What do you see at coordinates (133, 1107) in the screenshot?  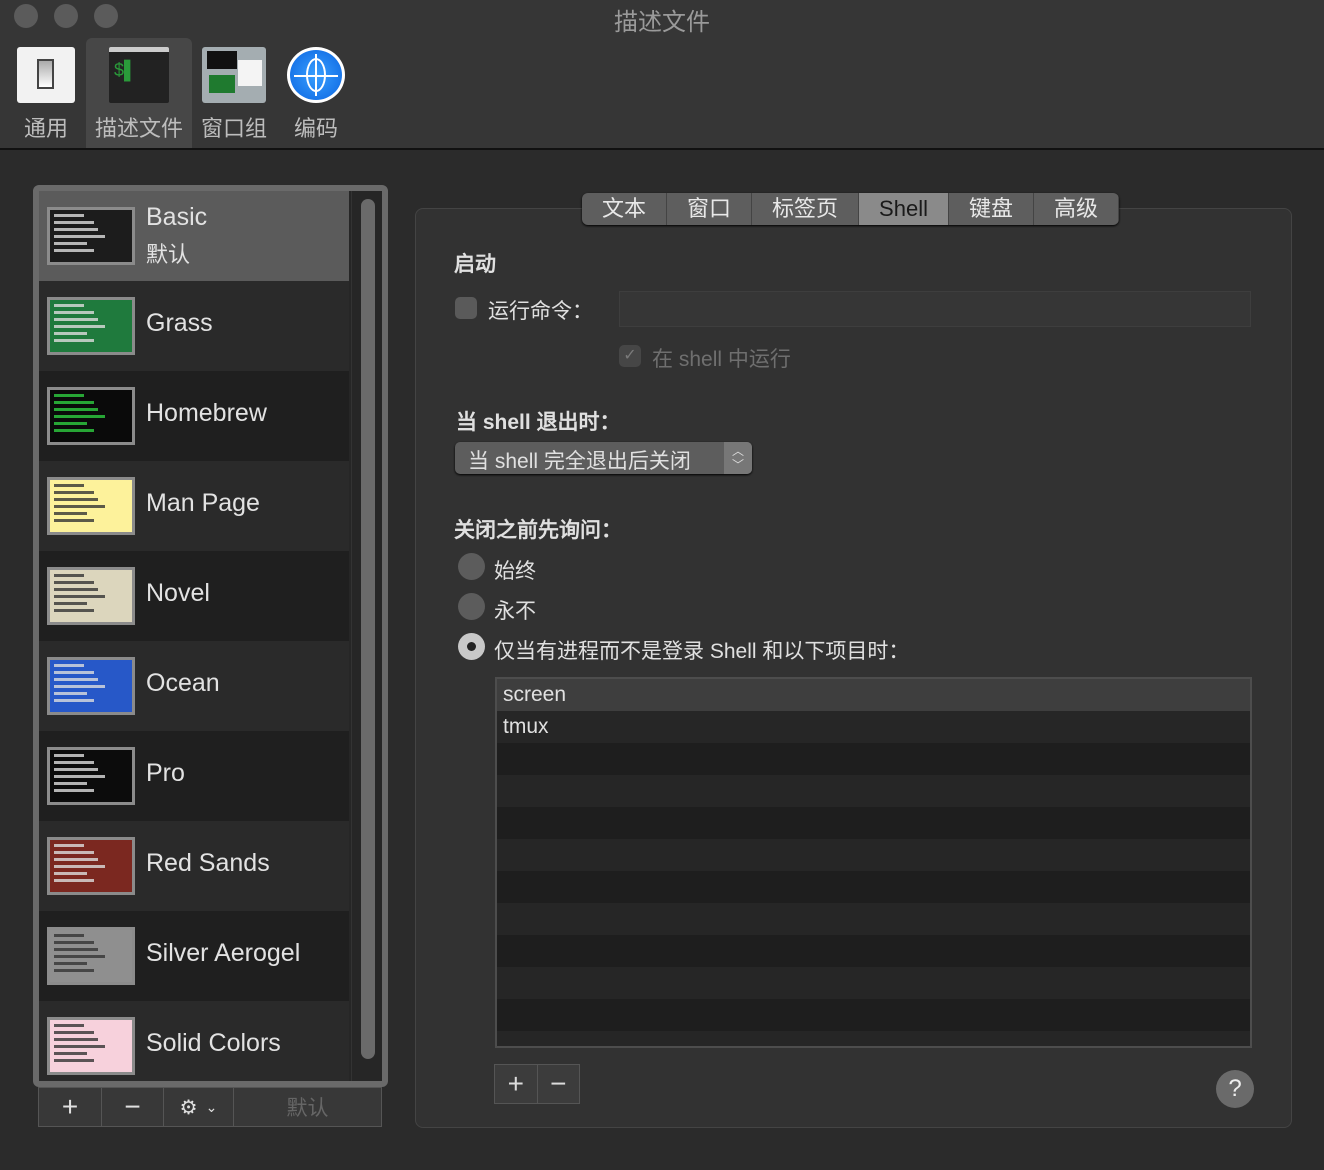 I see `remove-profile-button: −` at bounding box center [133, 1107].